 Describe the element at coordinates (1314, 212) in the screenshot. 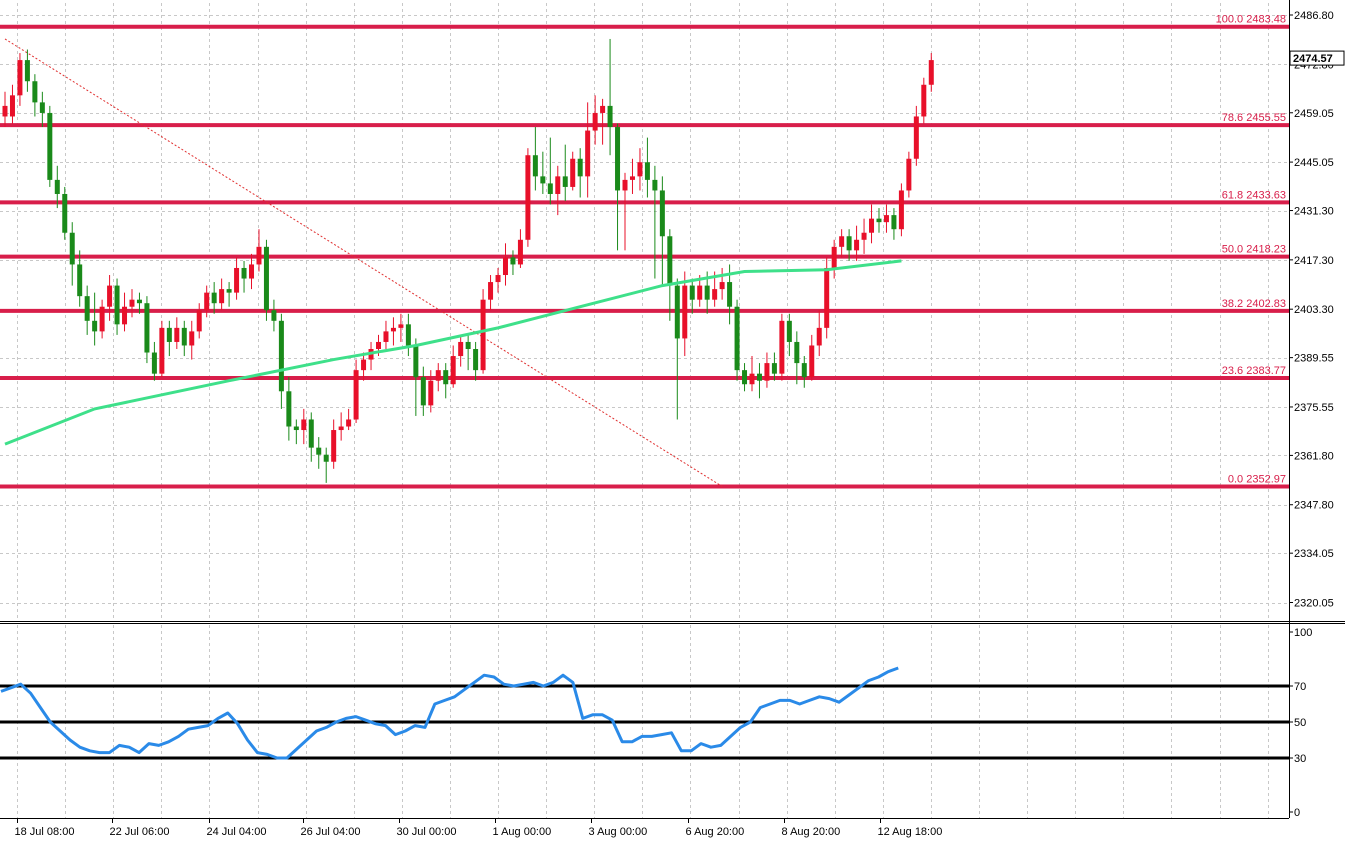

I see `price-tick-label: 2431.30` at that location.